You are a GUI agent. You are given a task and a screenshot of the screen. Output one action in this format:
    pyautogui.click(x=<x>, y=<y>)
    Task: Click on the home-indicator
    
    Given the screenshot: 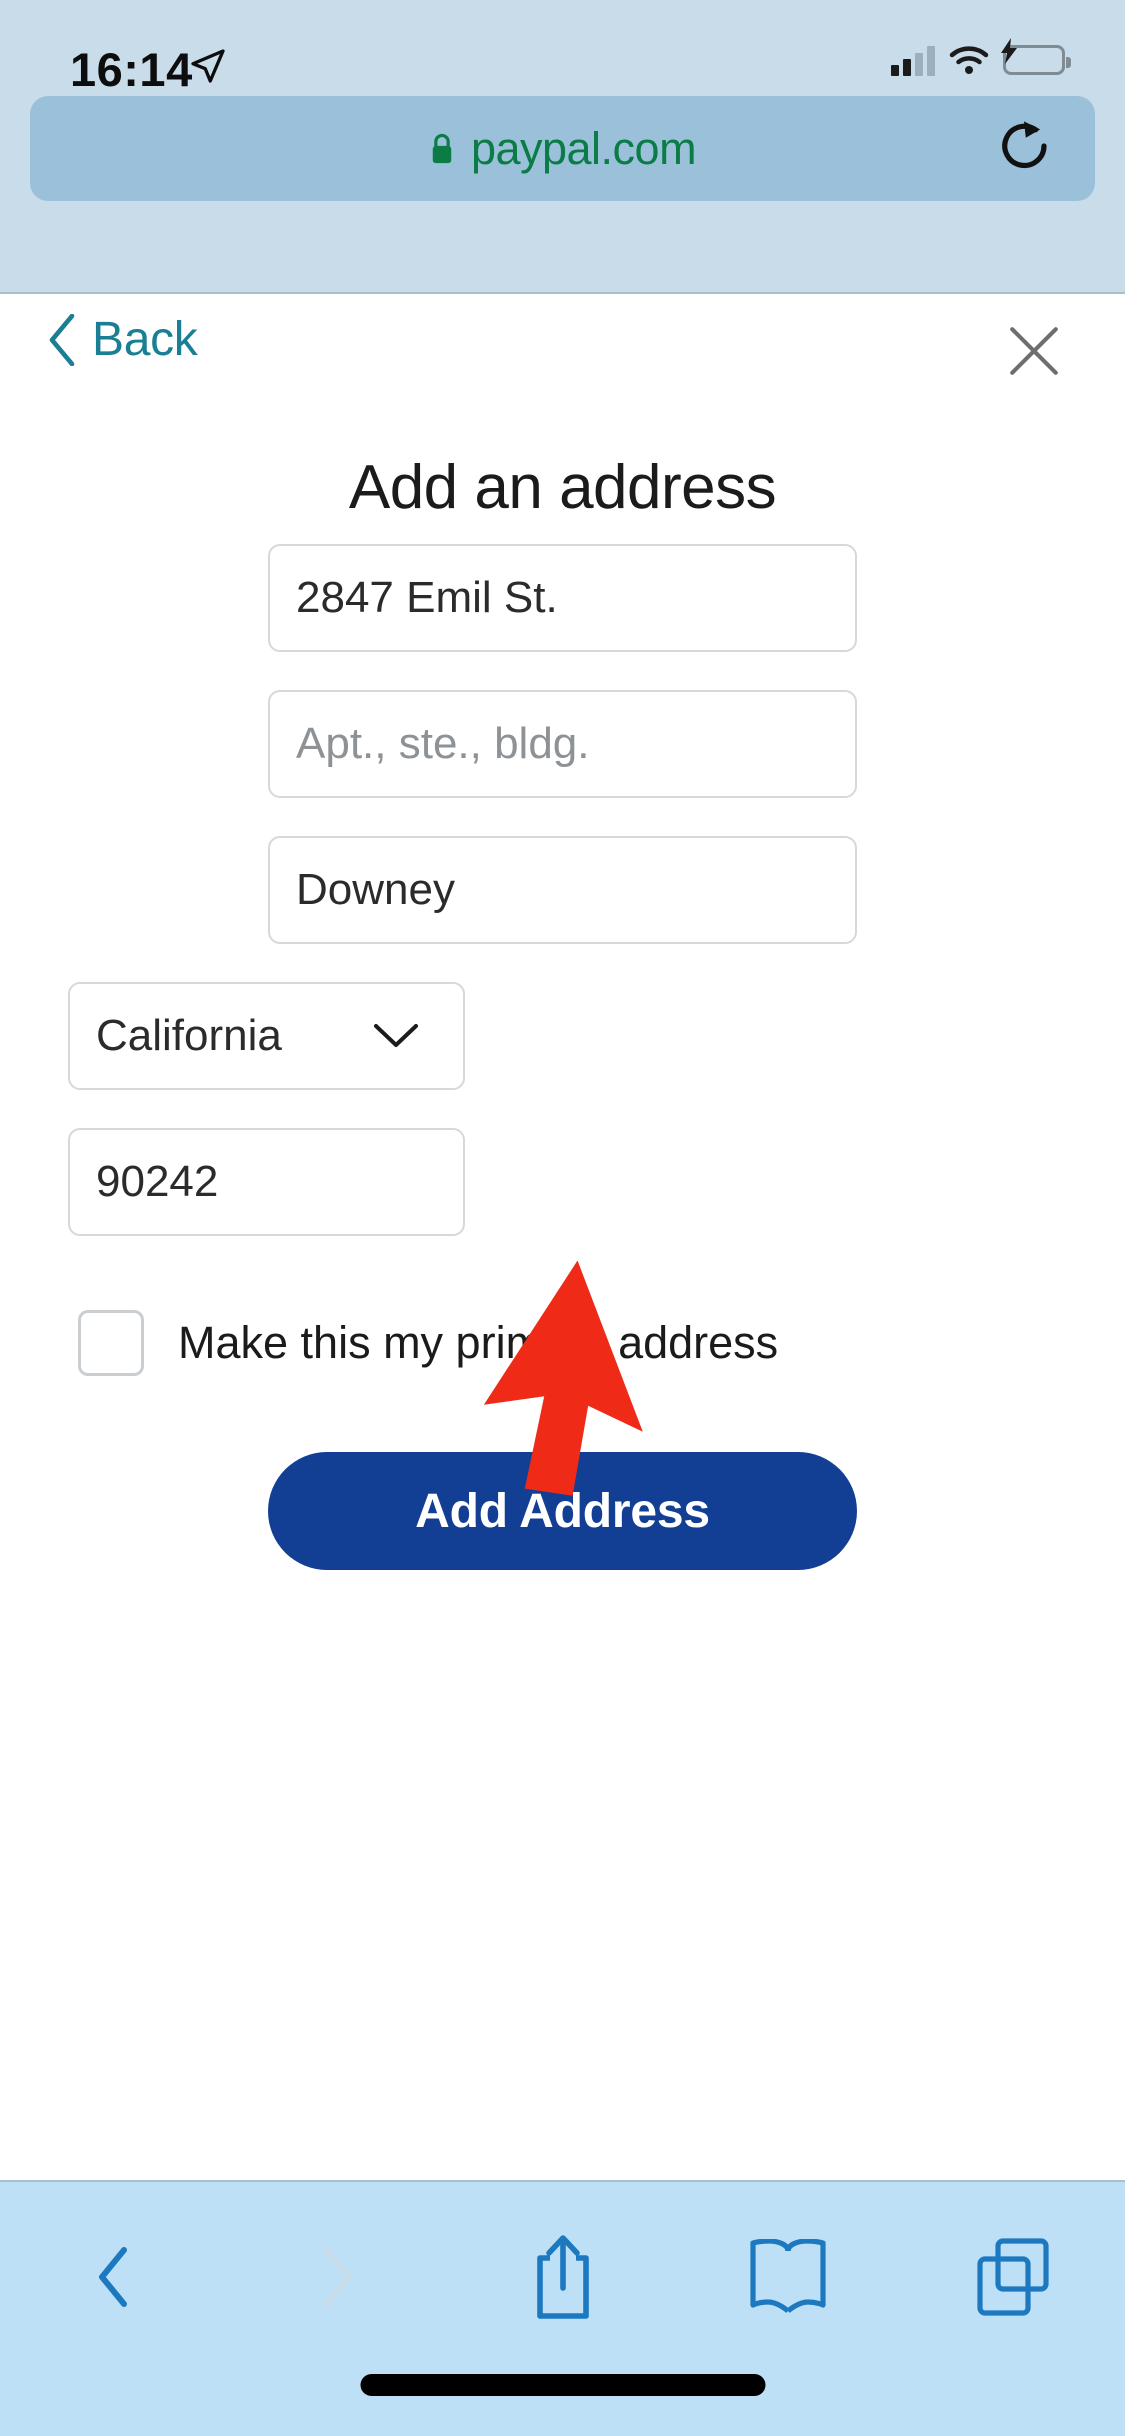 What is the action you would take?
    pyautogui.click(x=562, y=2385)
    